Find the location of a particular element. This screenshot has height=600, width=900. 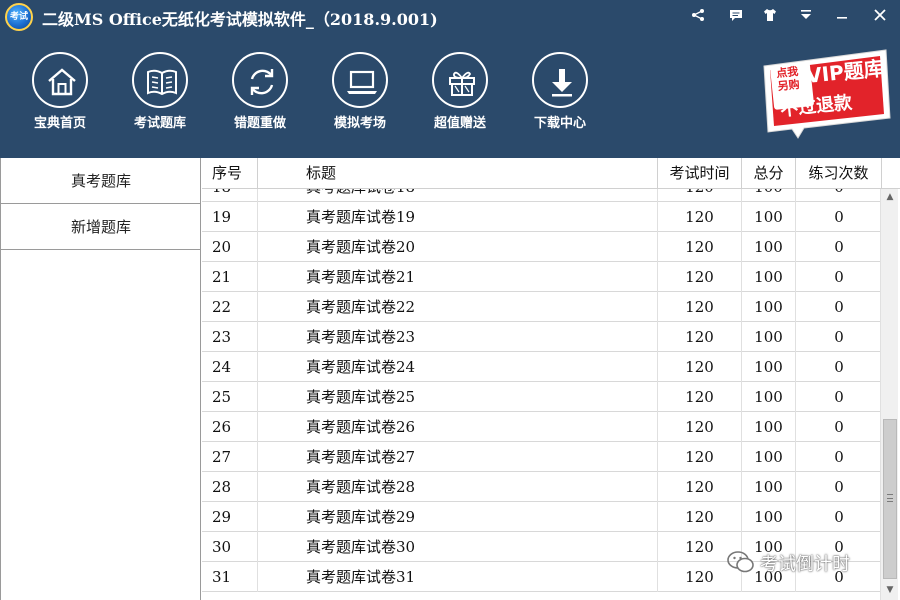

toolbar-label: 考试题库 is located at coordinates (159, 123).